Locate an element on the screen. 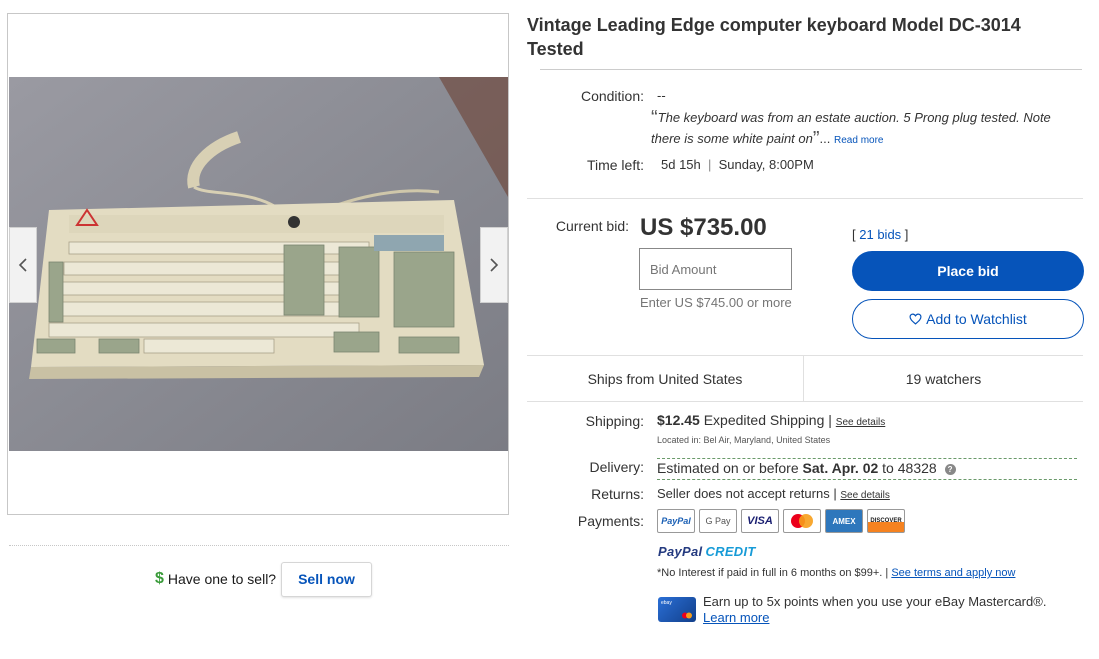 The image size is (1099, 659). ebay-mastercard-icon: ebay is located at coordinates (677, 609).